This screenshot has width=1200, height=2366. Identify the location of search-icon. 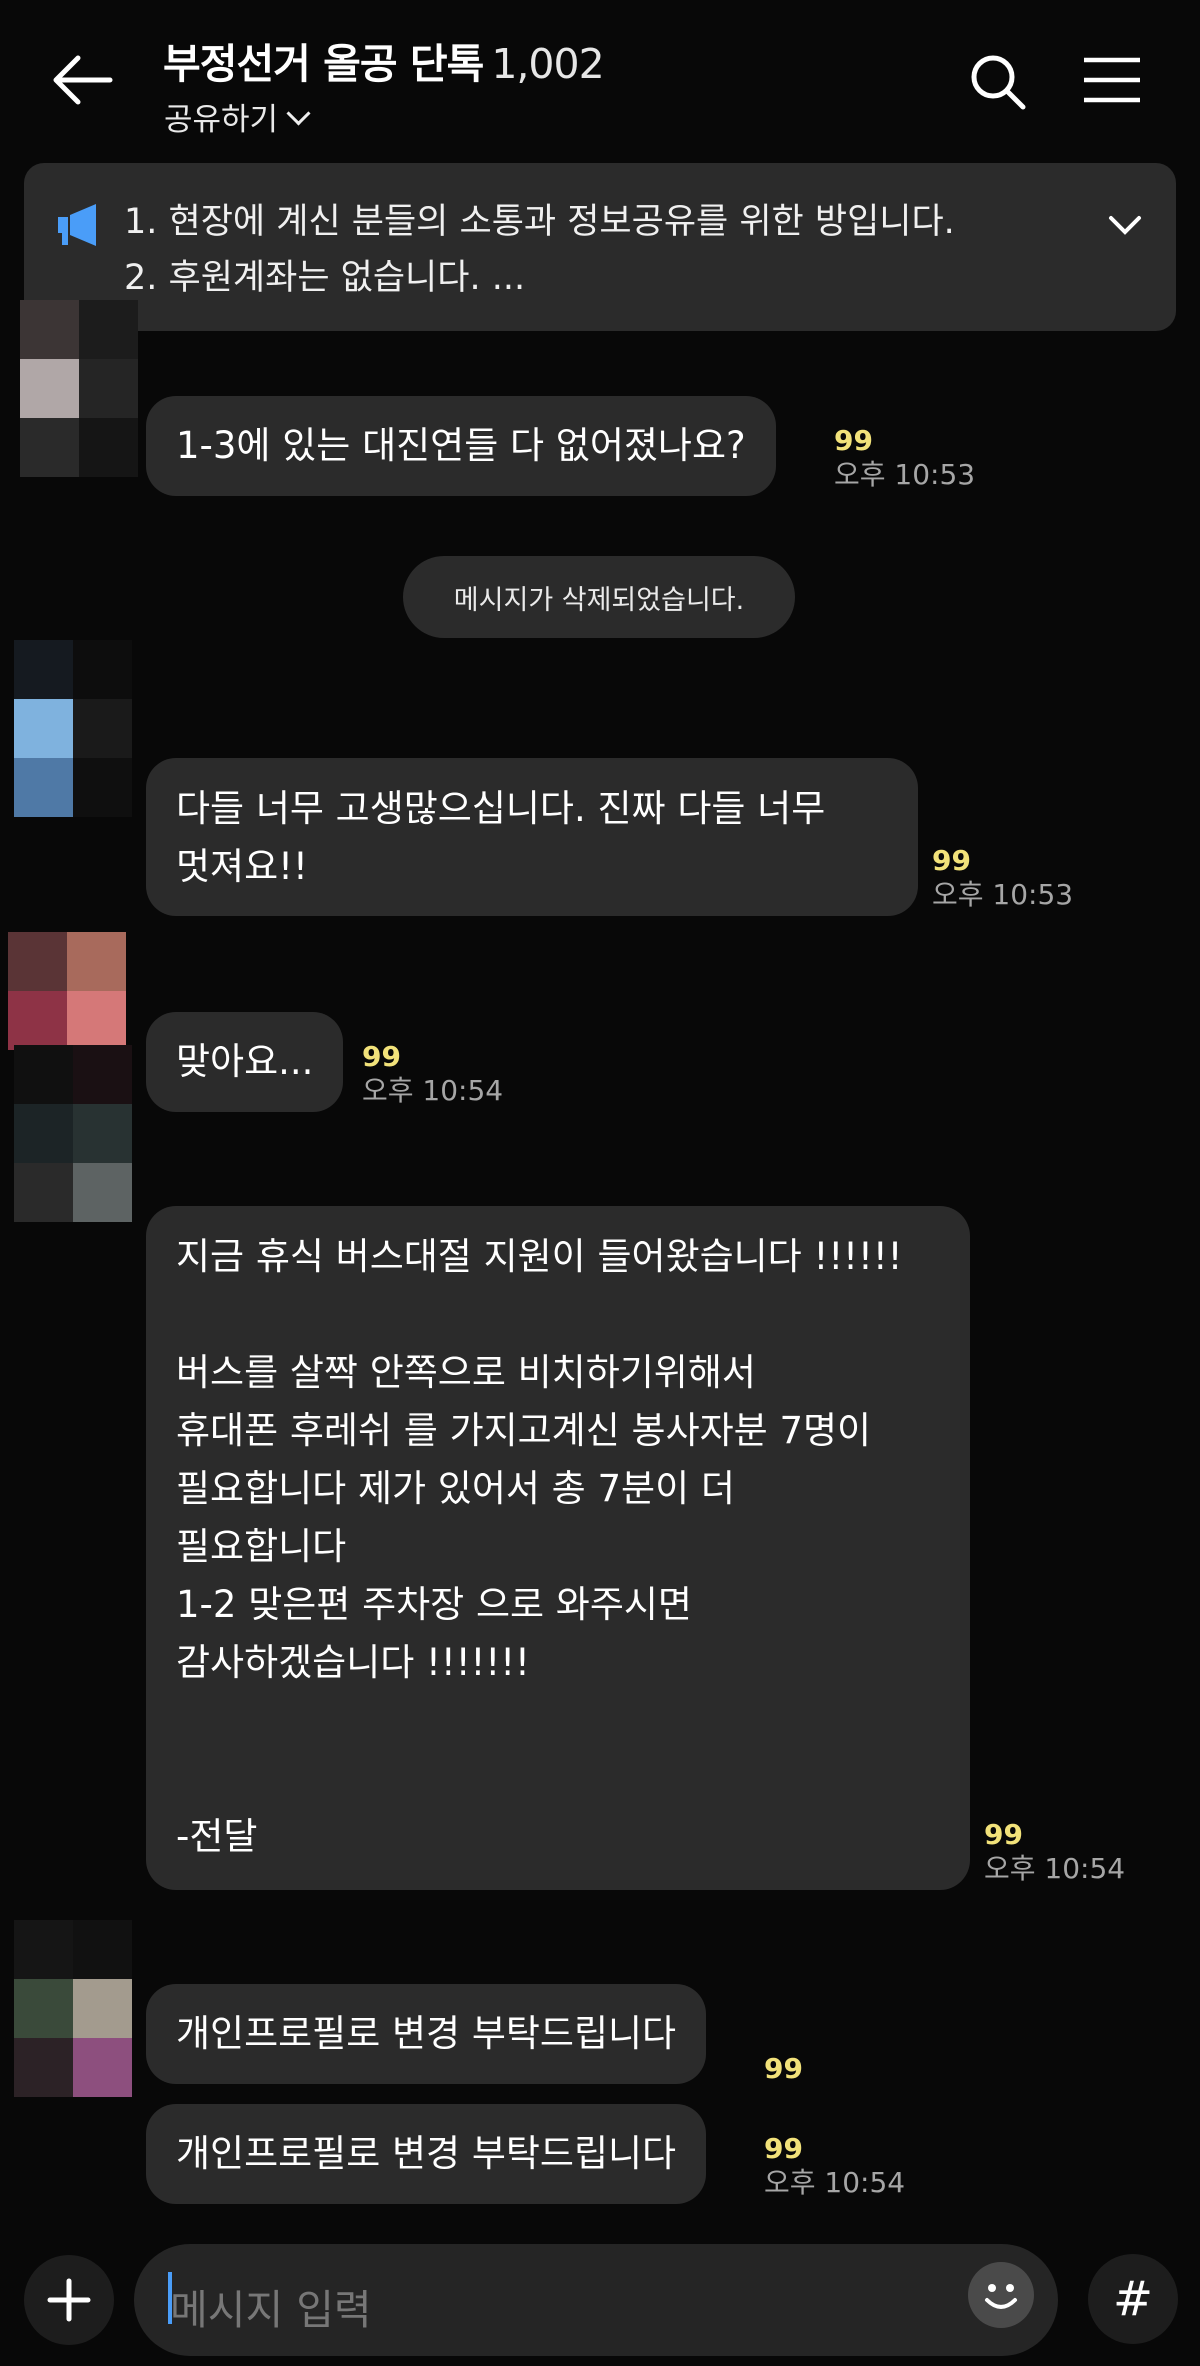
(998, 82).